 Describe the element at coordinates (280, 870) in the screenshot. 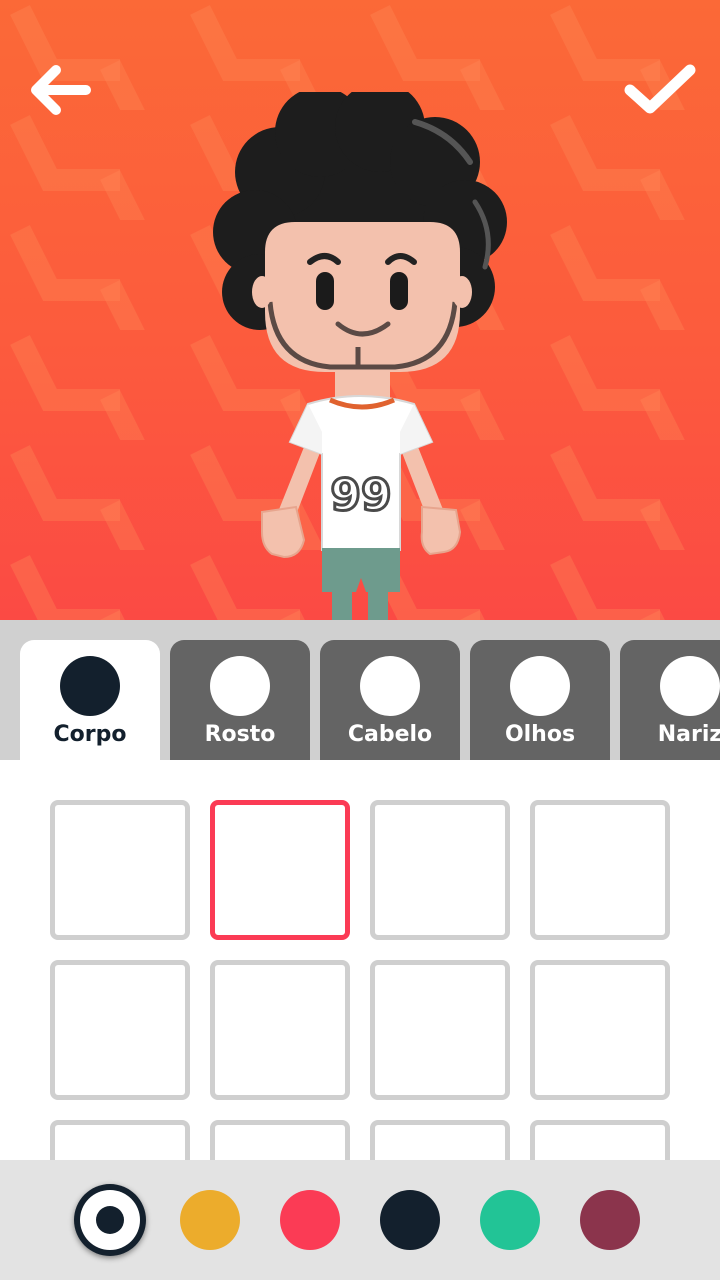

I see `option-tile-selected` at that location.